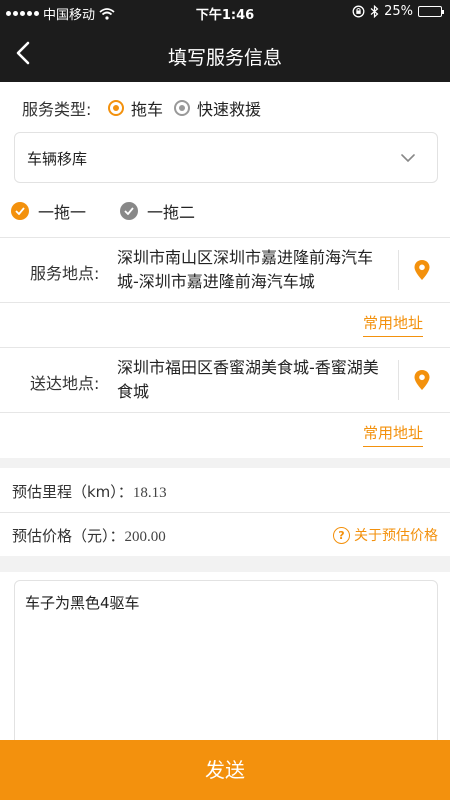 Image resolution: width=450 pixels, height=800 pixels. Describe the element at coordinates (396, 536) in the screenshot. I see `about-price-label: 关于预估价格` at that location.